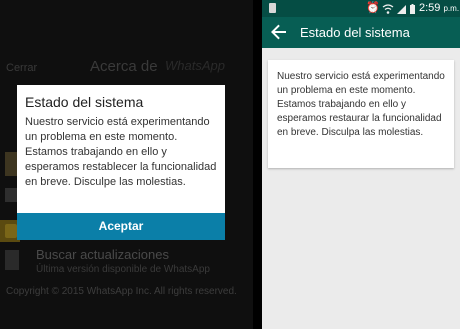  What do you see at coordinates (272, 8) in the screenshot?
I see `notification-icon` at bounding box center [272, 8].